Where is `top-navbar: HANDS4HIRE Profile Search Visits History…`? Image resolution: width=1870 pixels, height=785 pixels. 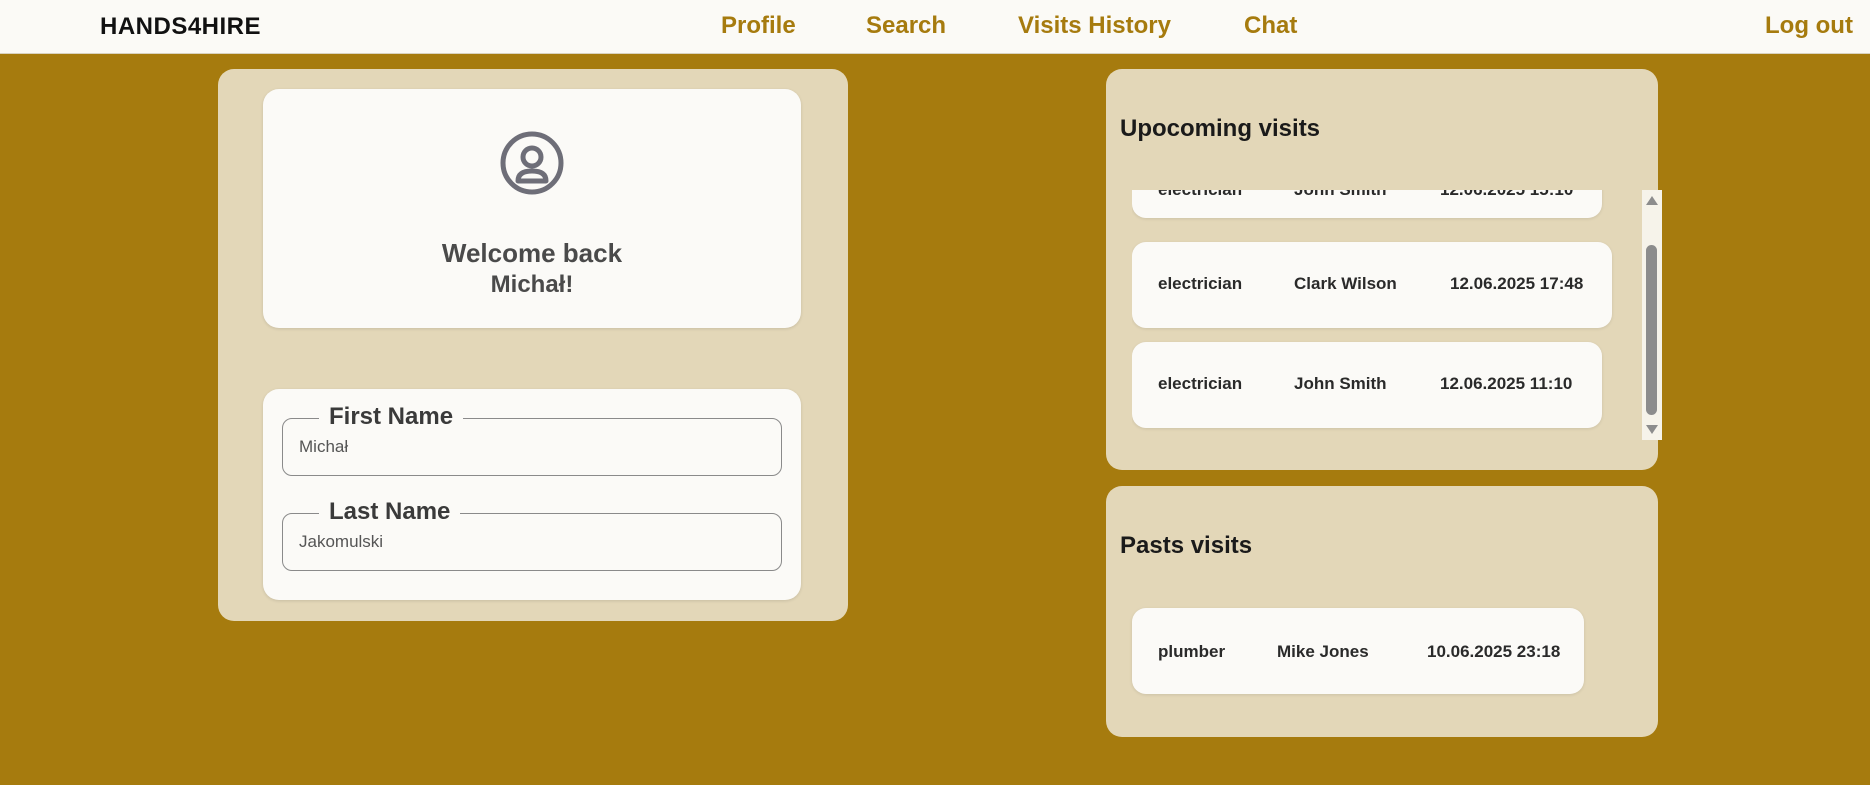 top-navbar: HANDS4HIRE Profile Search Visits History… is located at coordinates (935, 27).